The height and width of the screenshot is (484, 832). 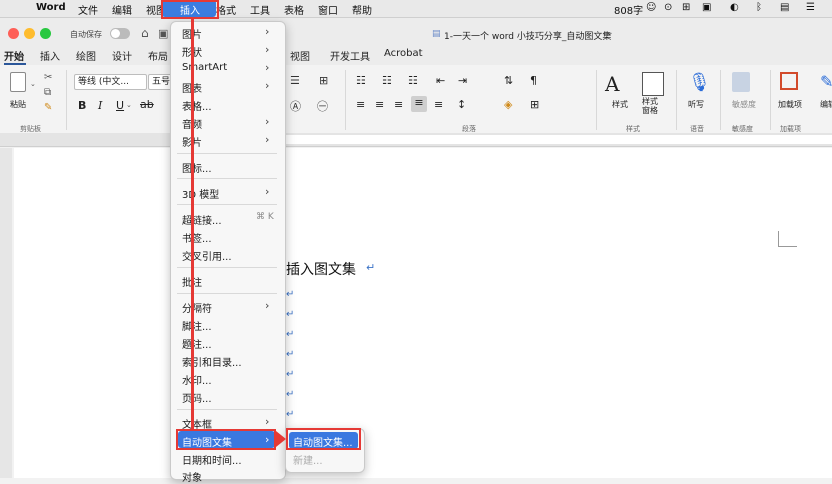 What do you see at coordinates (145, 33) in the screenshot?
I see `home-icon: ⌂` at bounding box center [145, 33].